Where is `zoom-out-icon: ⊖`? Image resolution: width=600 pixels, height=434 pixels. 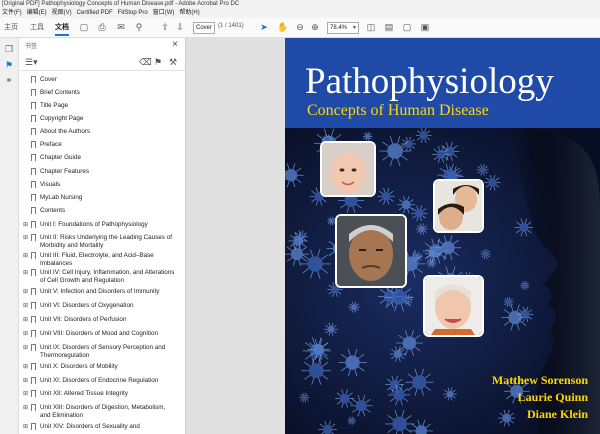
zoom-out-icon: ⊖ is located at coordinates (300, 27).